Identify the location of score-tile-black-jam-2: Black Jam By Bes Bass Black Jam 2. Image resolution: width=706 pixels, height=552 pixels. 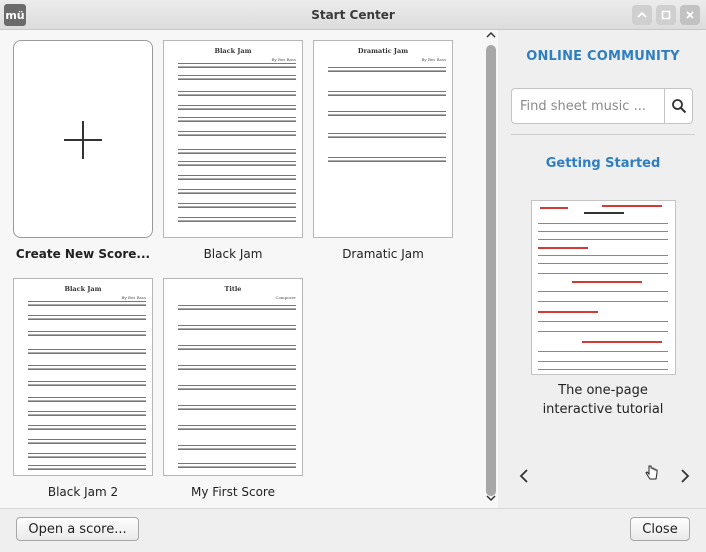
(83, 388).